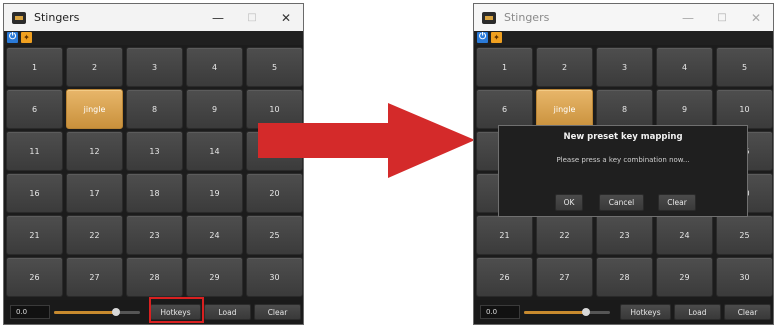 This screenshot has width=774, height=329. I want to click on hotkeys-button: Hotkeys, so click(645, 312).